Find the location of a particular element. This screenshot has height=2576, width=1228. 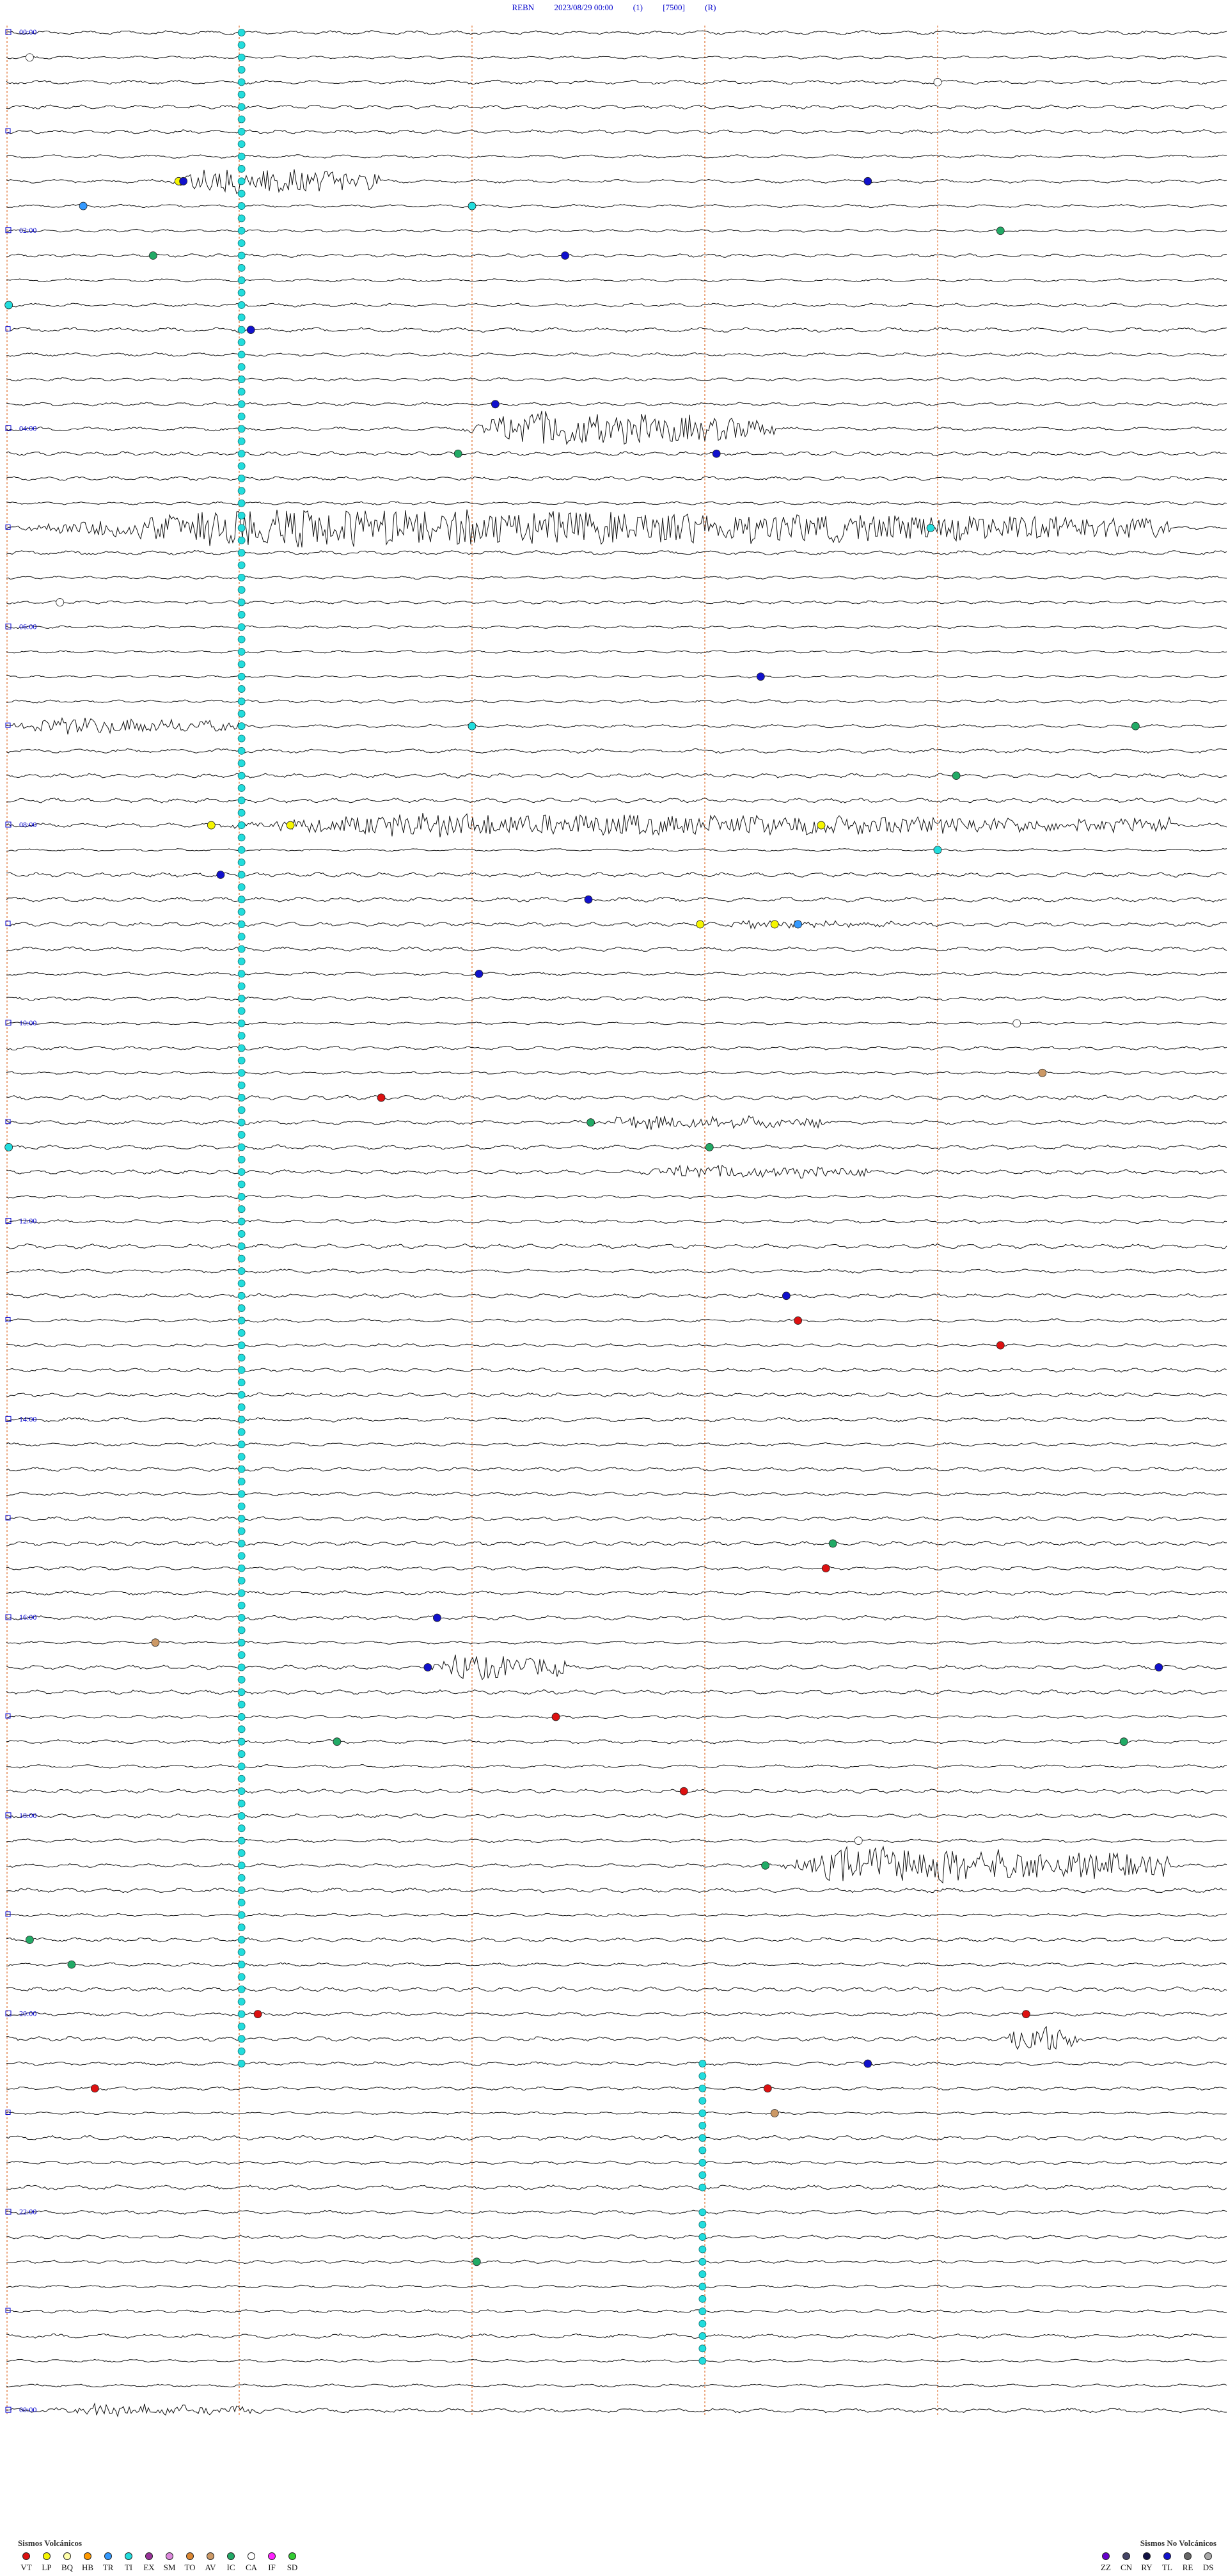

pick-marker-tr is located at coordinates (798, 924).